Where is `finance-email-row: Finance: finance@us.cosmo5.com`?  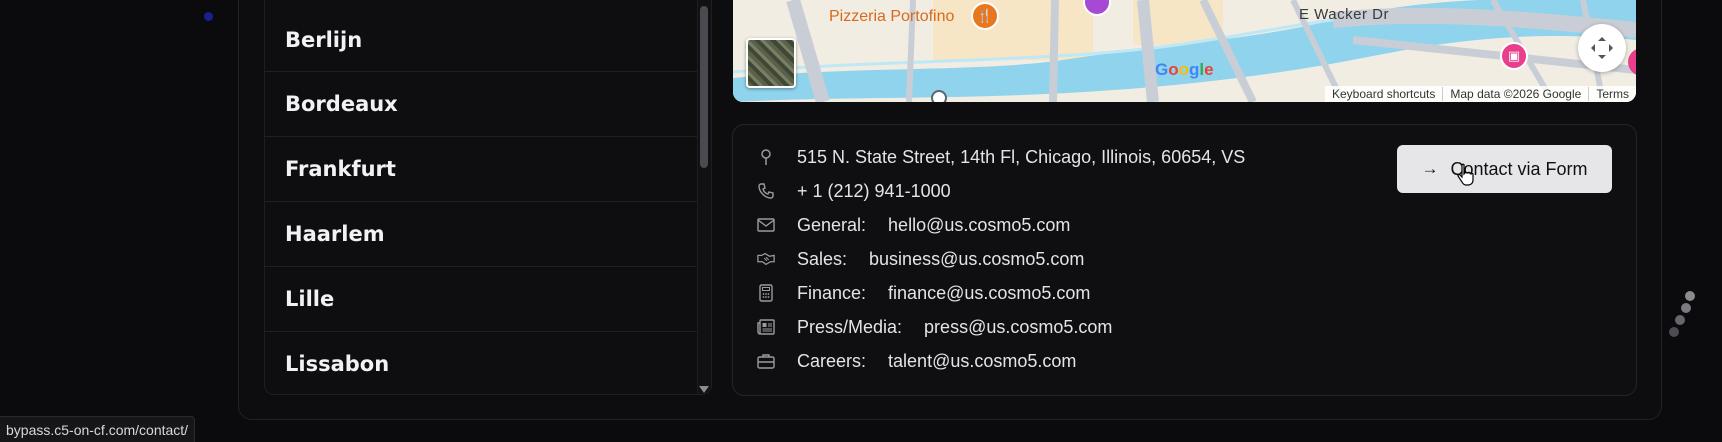 finance-email-row: Finance: finance@us.cosmo5.com is located at coordinates (923, 293).